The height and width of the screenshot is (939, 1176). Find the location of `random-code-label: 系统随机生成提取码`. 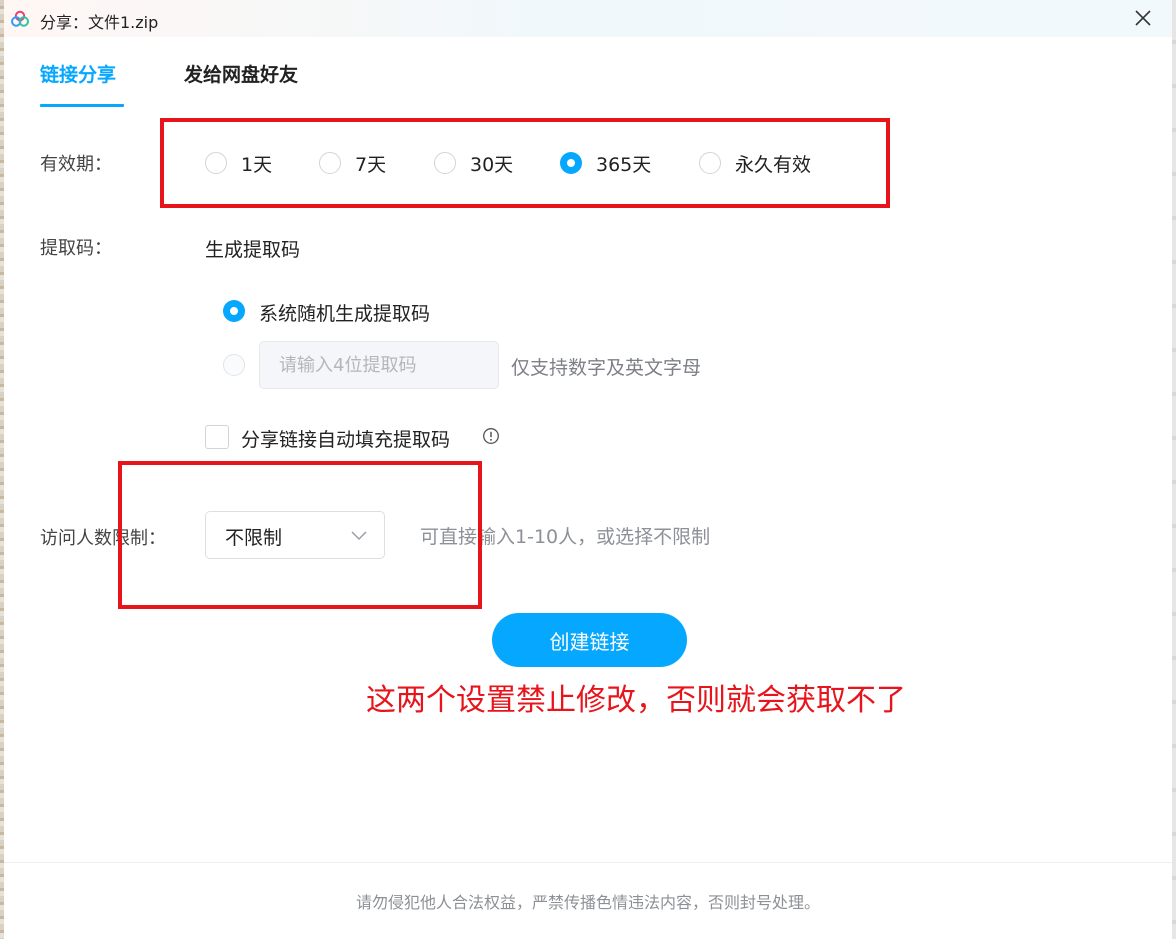

random-code-label: 系统随机生成提取码 is located at coordinates (345, 314).